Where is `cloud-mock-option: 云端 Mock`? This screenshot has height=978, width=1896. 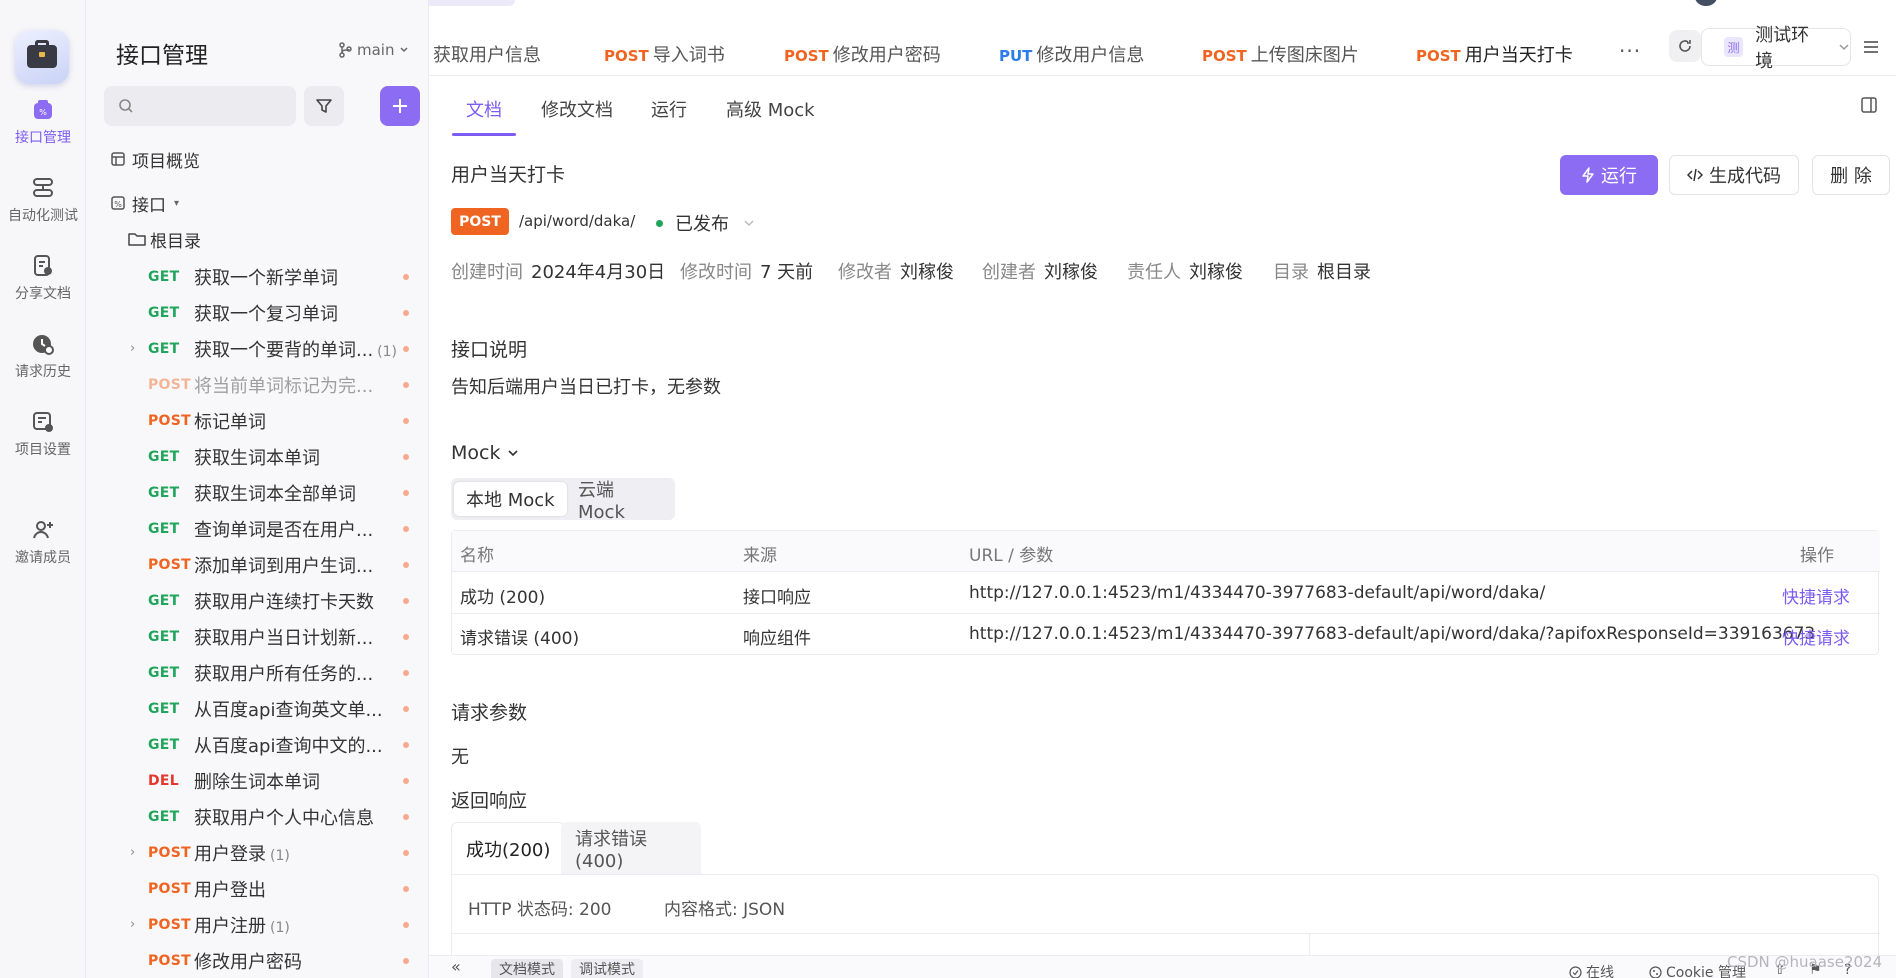 cloud-mock-option: 云端 Mock is located at coordinates (620, 501).